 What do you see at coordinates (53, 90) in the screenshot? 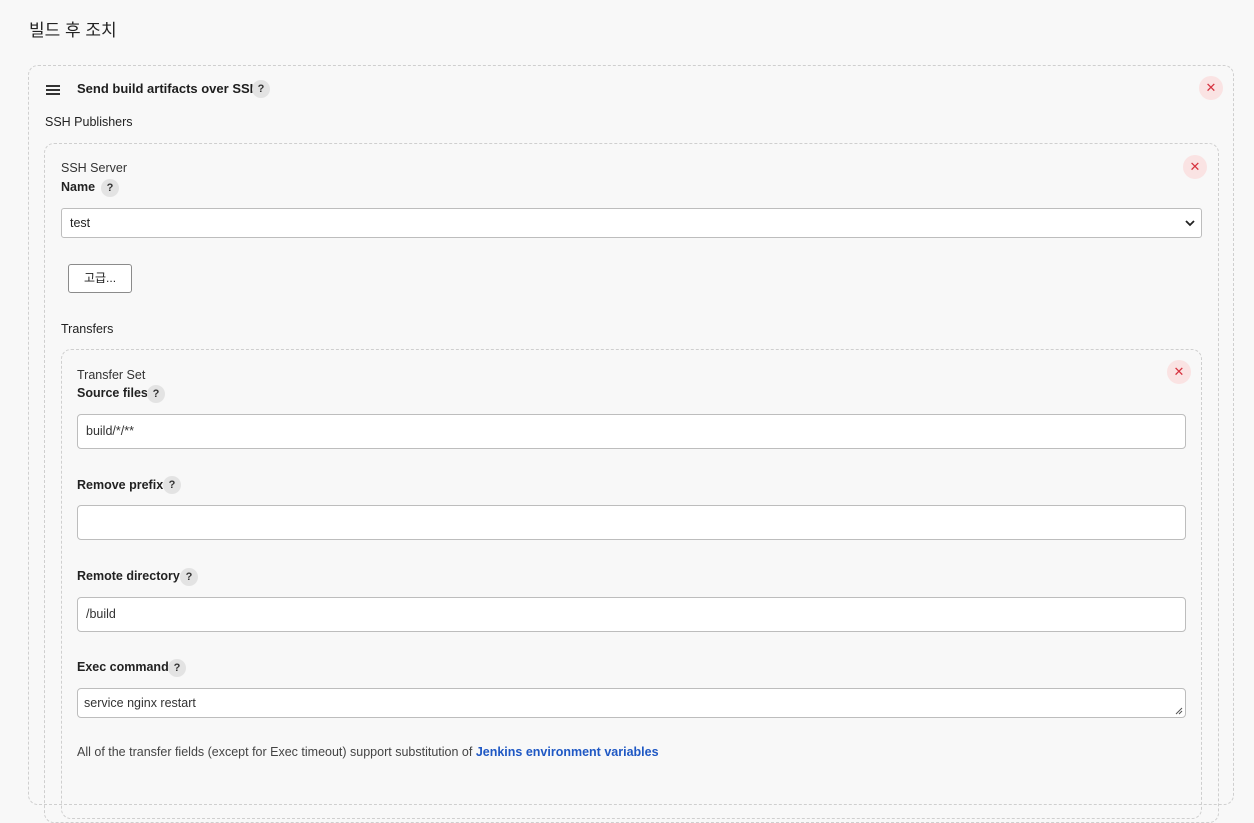
I see `drag-handle-icon` at bounding box center [53, 90].